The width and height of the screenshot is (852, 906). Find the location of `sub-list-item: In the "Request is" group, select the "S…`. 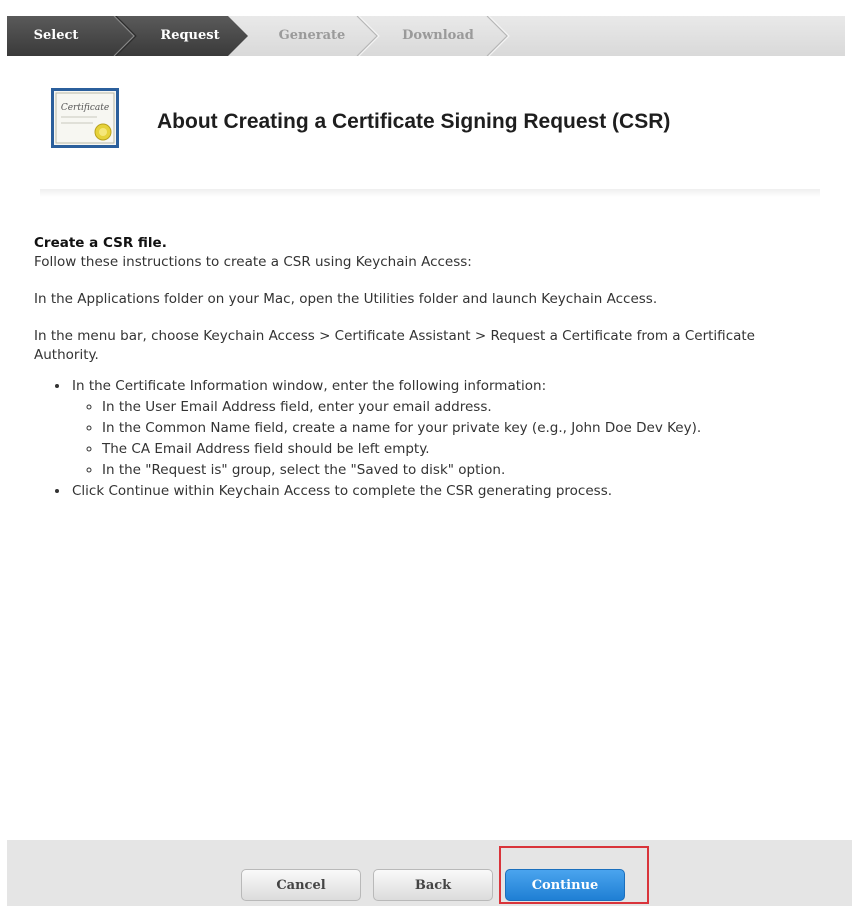

sub-list-item: In the "Request is" group, select the "S… is located at coordinates (453, 470).